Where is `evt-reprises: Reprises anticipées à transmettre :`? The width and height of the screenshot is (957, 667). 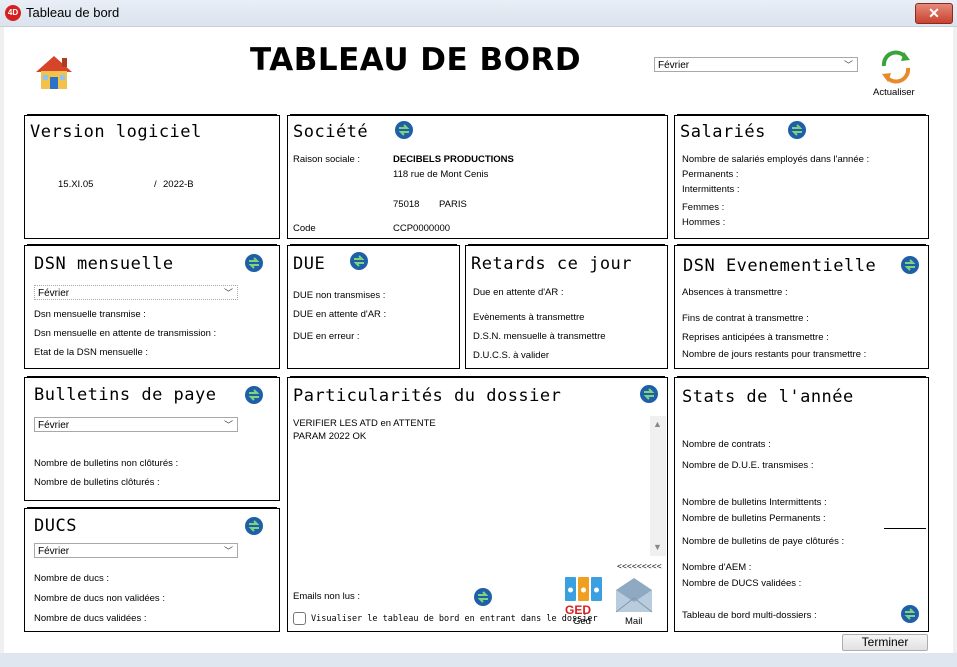
evt-reprises: Reprises anticipées à transmettre : is located at coordinates (755, 337).